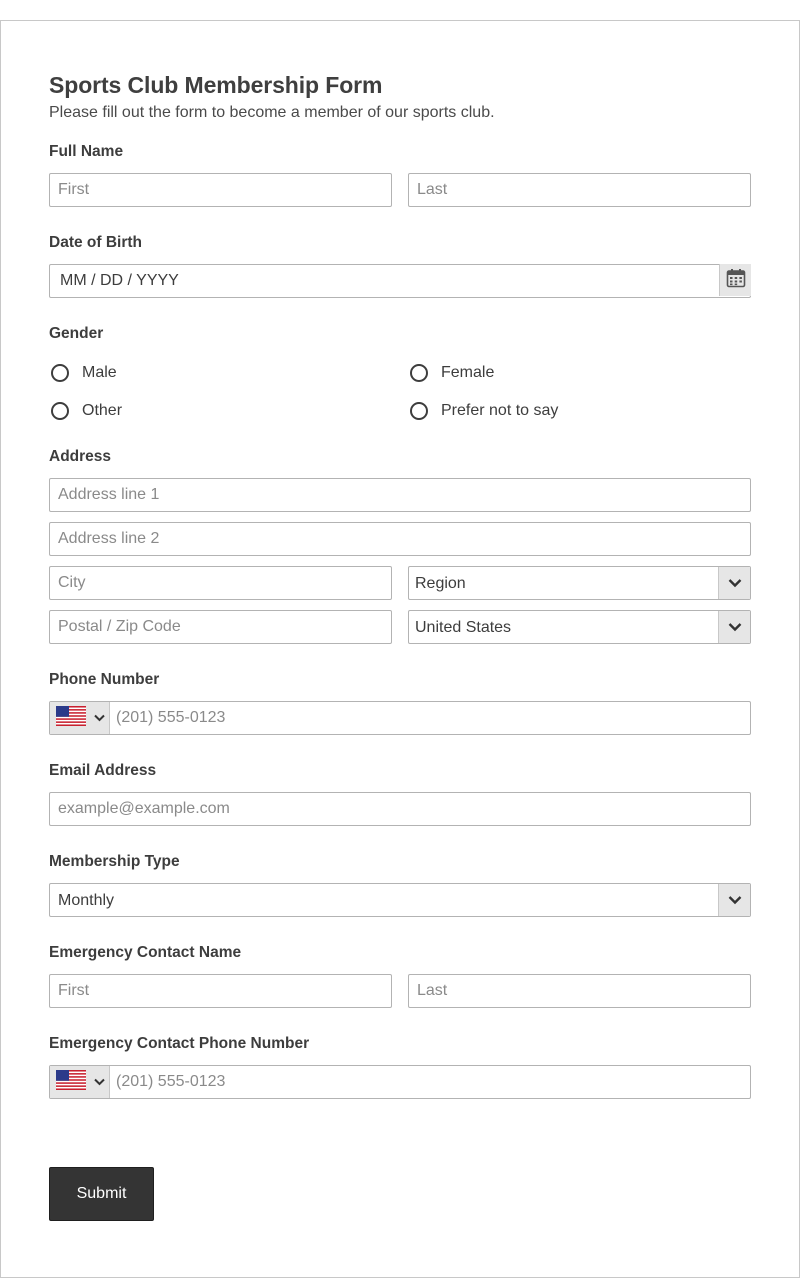  Describe the element at coordinates (430, 1082) in the screenshot. I see `emergency-phone-input` at that location.